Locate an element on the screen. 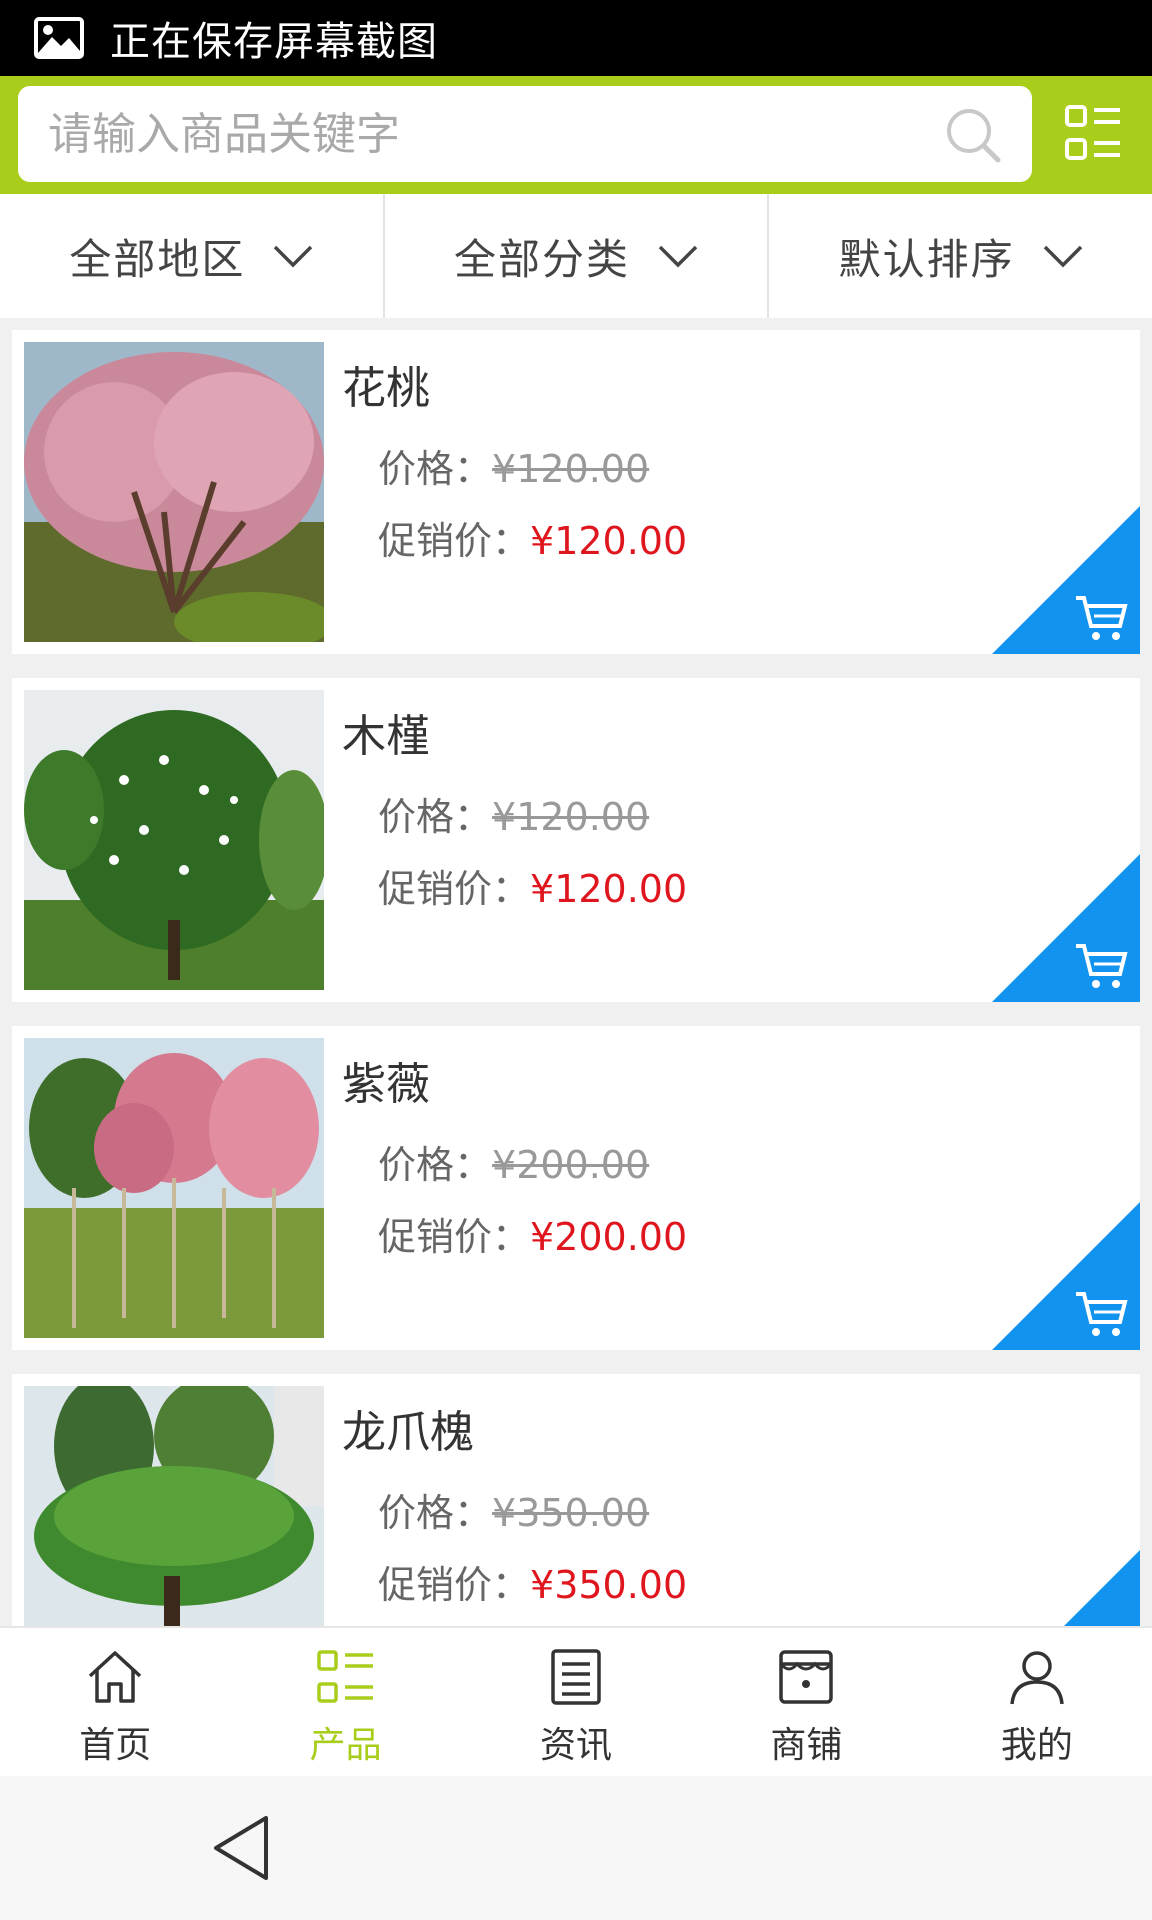 The width and height of the screenshot is (1152, 1920). tab-profile-label: 我的 is located at coordinates (1036, 1745).